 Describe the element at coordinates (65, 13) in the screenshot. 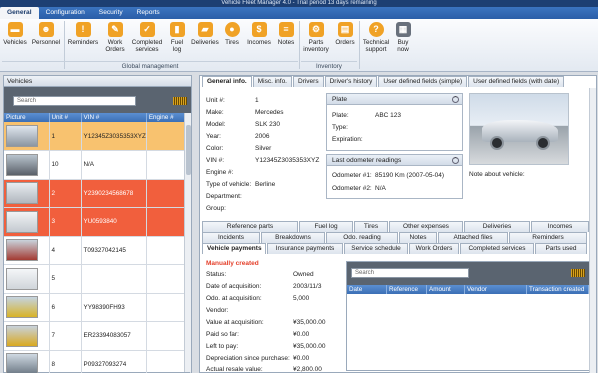

I see `menu-configuration: Configuration` at that location.